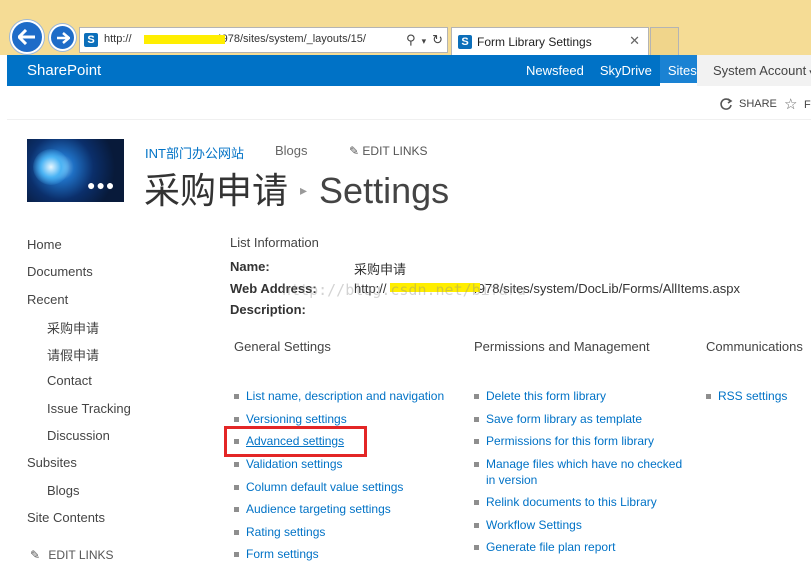 The image size is (811, 565). What do you see at coordinates (380, 269) in the screenshot?
I see `name-value: 采购申请` at bounding box center [380, 269].